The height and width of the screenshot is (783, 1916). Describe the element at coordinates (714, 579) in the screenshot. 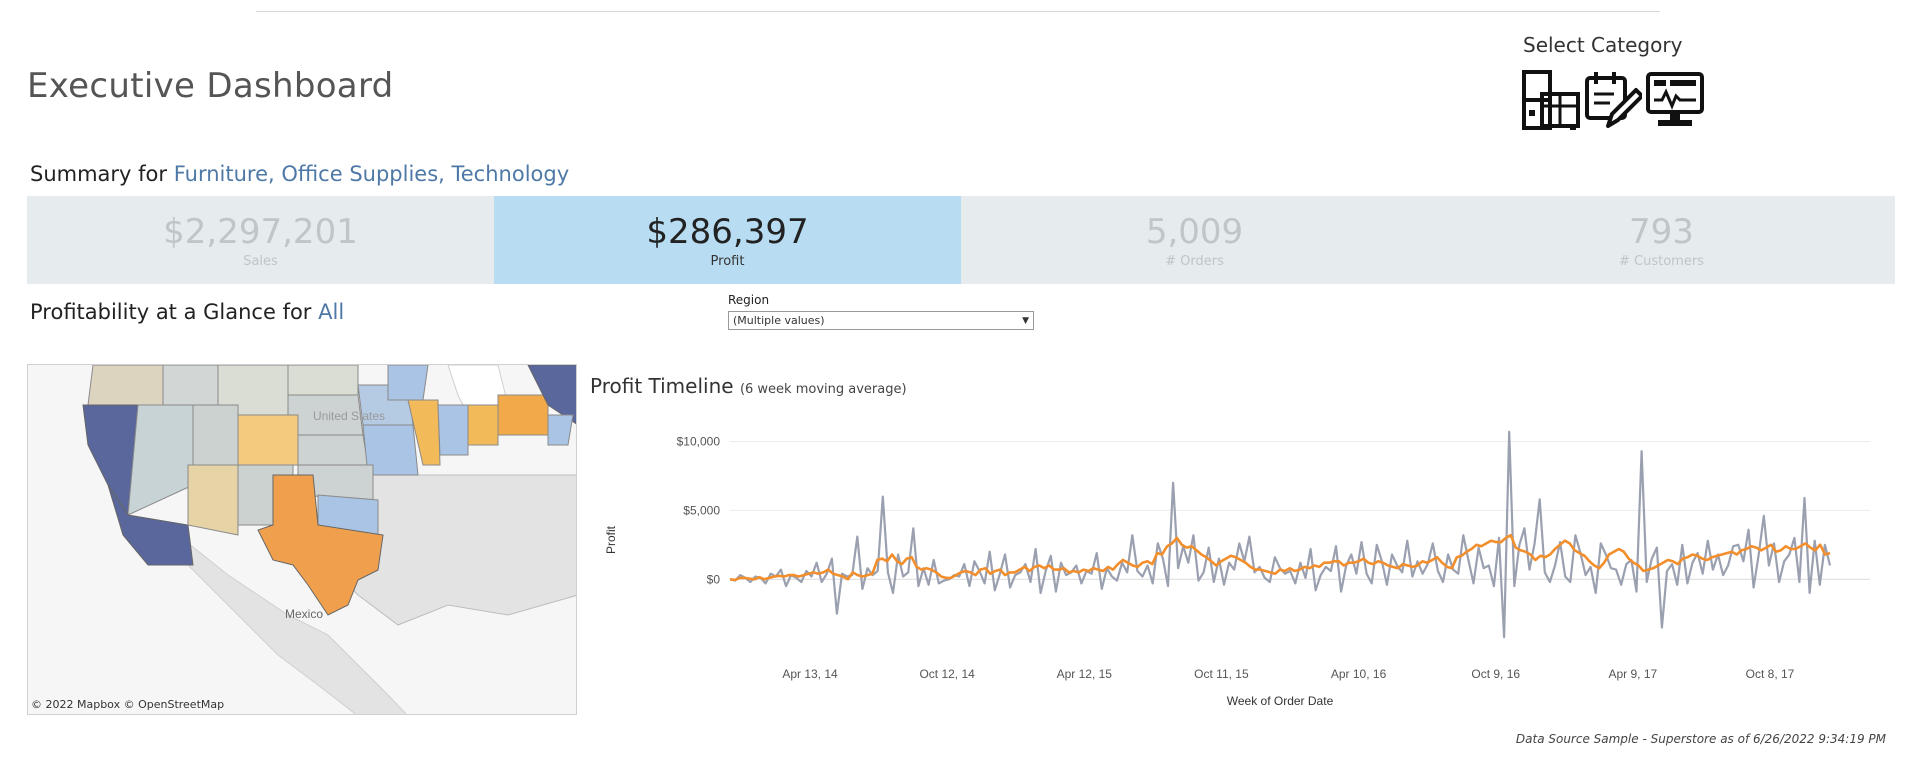

I see `y-tick-label: $0` at that location.